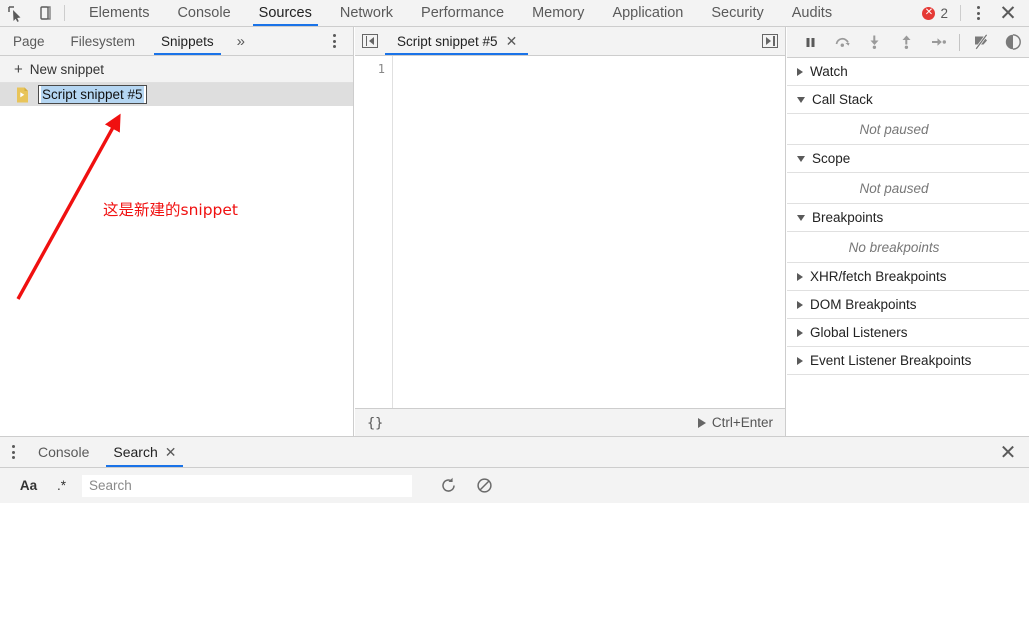 This screenshot has height=628, width=1029. What do you see at coordinates (13, 452) in the screenshot?
I see `drawer-more-options-icon` at bounding box center [13, 452].